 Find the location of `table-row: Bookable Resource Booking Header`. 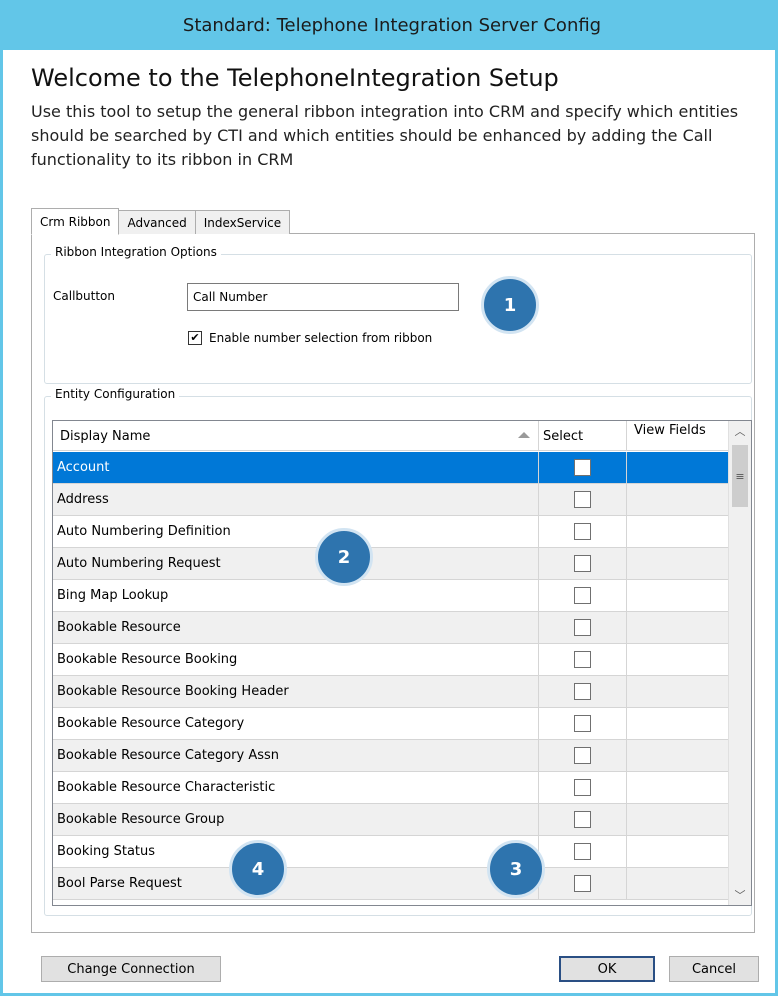

table-row: Bookable Resource Booking Header is located at coordinates (391, 692).